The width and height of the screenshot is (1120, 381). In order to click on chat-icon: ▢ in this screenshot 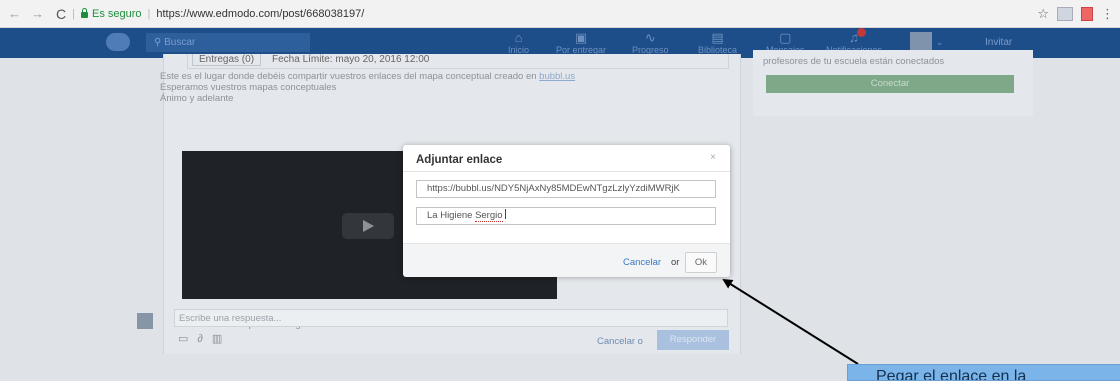, I will do `click(785, 37)`.